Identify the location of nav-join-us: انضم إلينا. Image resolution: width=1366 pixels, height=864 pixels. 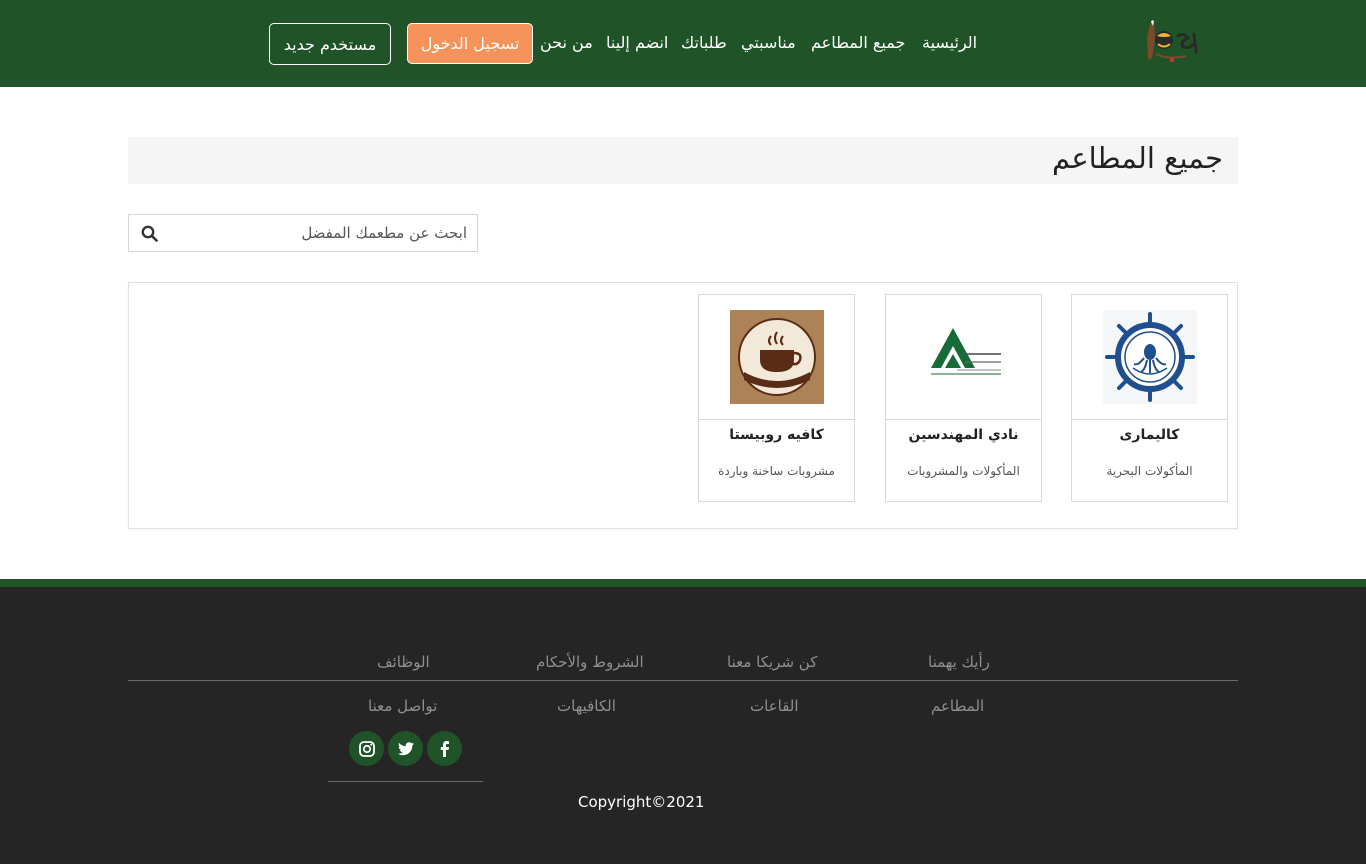
(637, 42).